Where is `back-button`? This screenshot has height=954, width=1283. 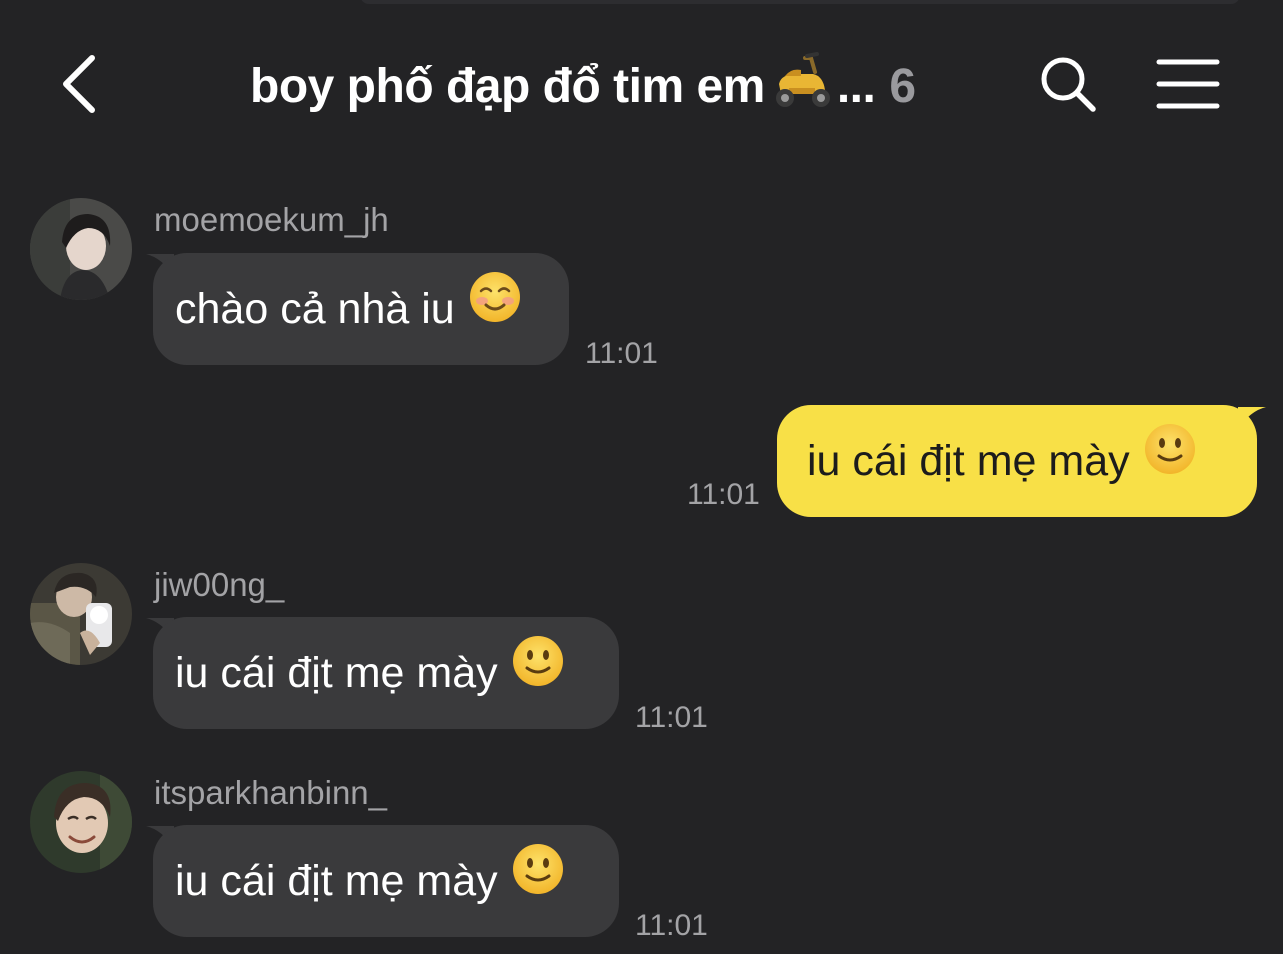
back-button is located at coordinates (80, 84).